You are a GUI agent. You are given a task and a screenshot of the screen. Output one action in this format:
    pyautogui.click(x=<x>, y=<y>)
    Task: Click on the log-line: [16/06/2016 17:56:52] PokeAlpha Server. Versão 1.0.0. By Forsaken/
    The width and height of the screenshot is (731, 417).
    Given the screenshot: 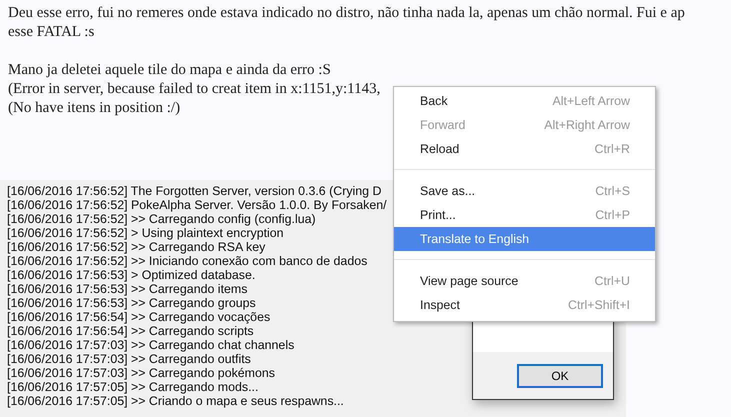 What is the action you would take?
    pyautogui.click(x=197, y=205)
    